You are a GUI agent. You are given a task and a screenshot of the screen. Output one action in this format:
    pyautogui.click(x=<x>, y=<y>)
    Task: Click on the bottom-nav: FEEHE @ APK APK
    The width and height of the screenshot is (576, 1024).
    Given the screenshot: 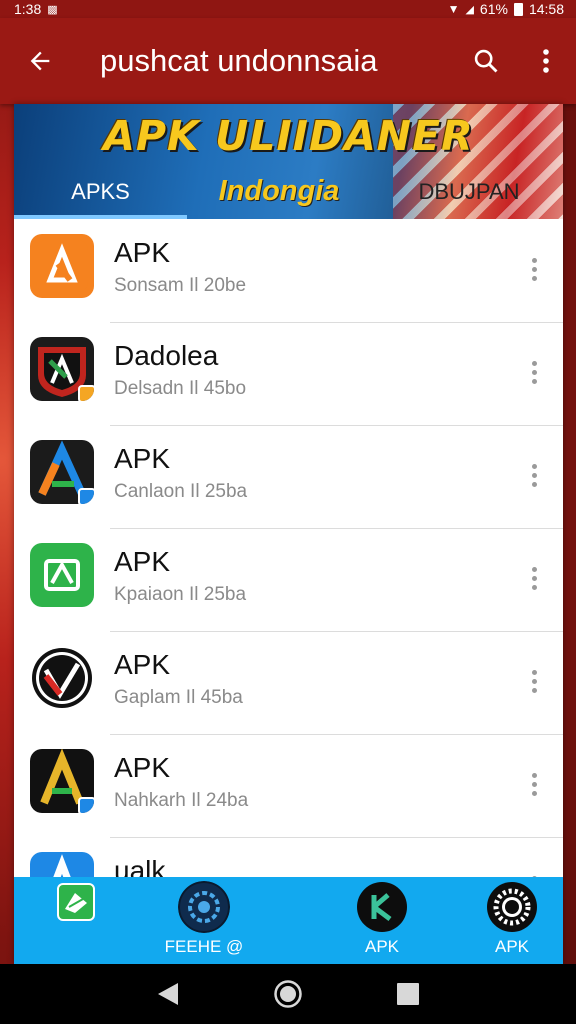 What is the action you would take?
    pyautogui.click(x=288, y=920)
    